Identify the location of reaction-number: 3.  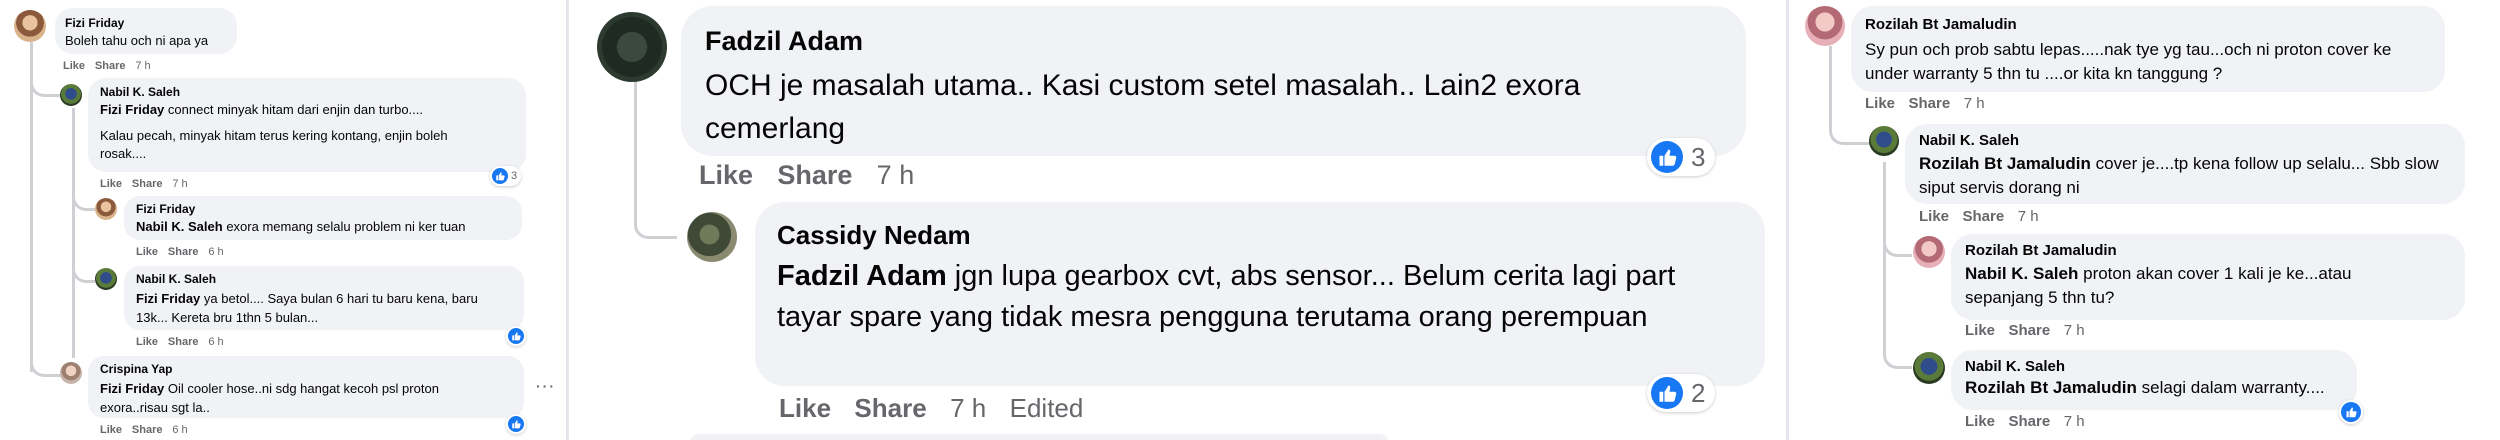
(514, 176).